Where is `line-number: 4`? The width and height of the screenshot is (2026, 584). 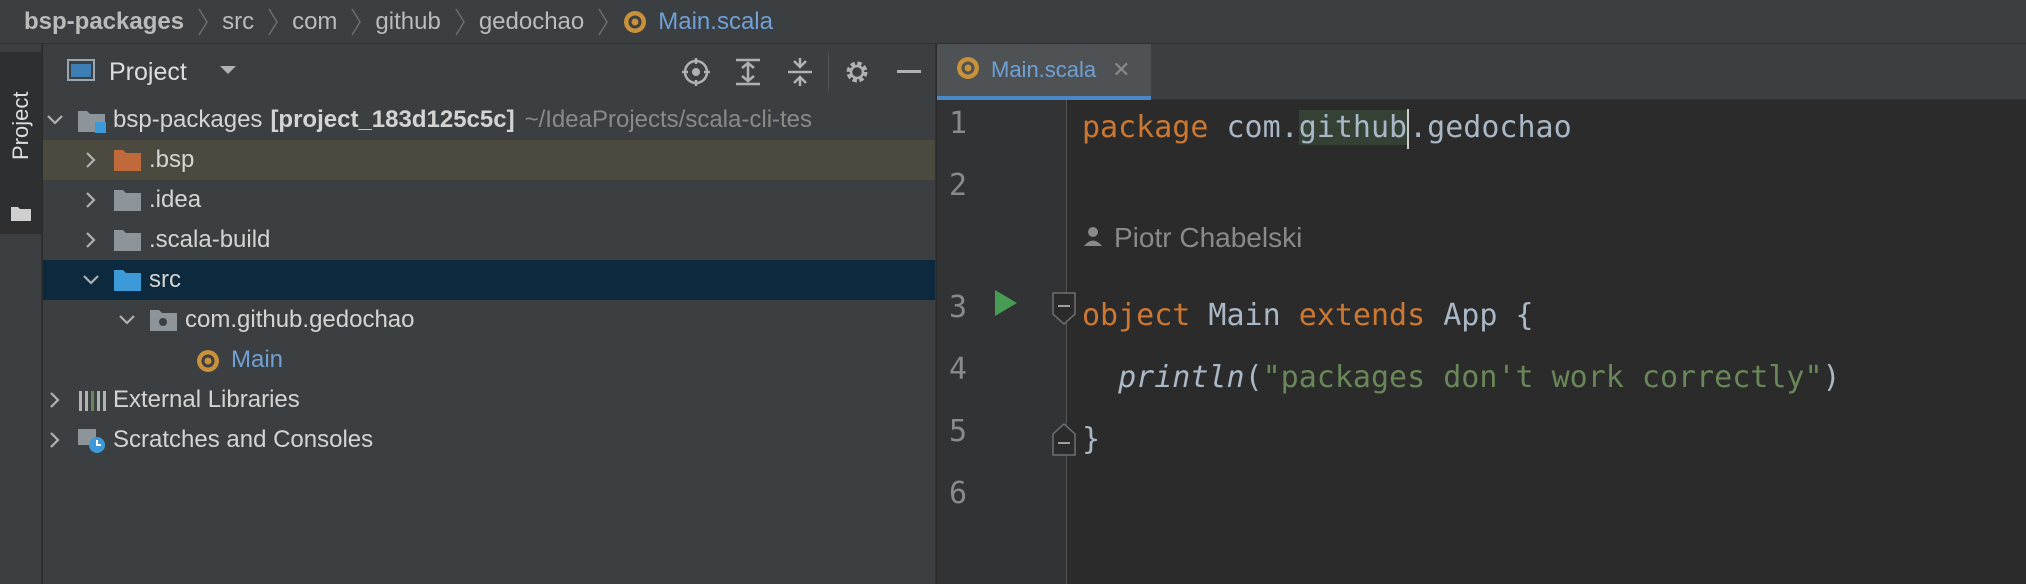
line-number: 4 is located at coordinates (958, 369).